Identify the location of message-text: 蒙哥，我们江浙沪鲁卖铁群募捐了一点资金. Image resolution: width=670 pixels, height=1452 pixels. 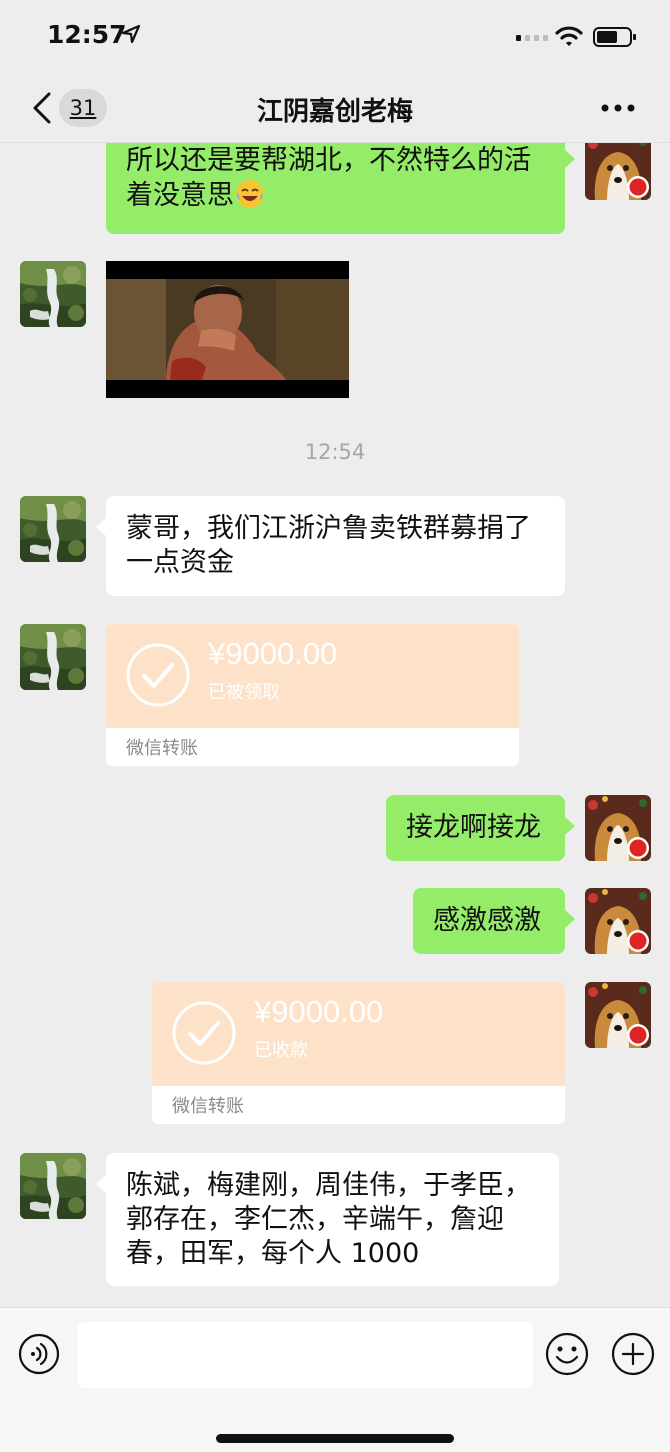
(328, 545).